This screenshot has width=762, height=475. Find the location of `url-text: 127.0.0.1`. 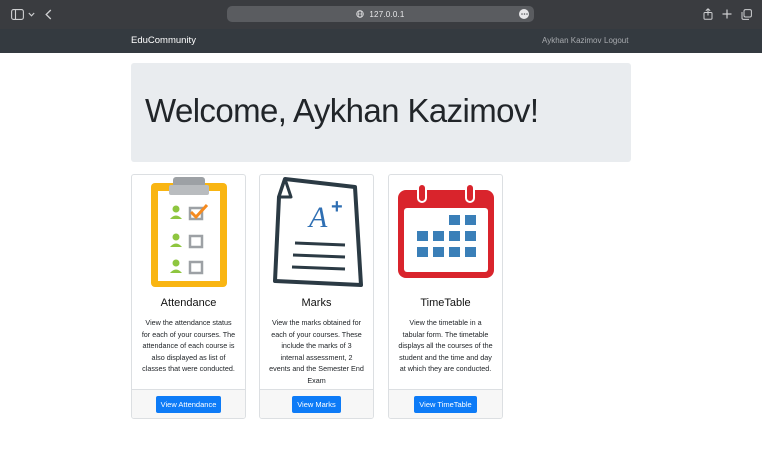

url-text: 127.0.0.1 is located at coordinates (387, 14).